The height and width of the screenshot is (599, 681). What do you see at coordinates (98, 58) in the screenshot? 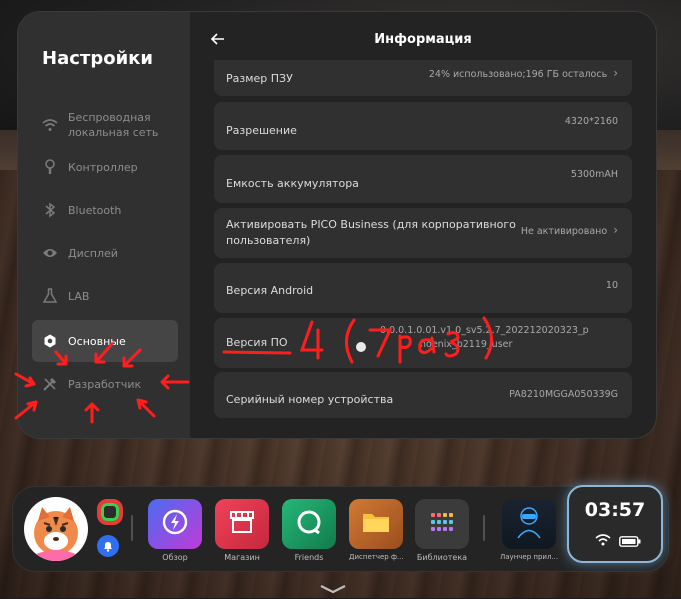
I see `sidebar-title: Настройки` at bounding box center [98, 58].